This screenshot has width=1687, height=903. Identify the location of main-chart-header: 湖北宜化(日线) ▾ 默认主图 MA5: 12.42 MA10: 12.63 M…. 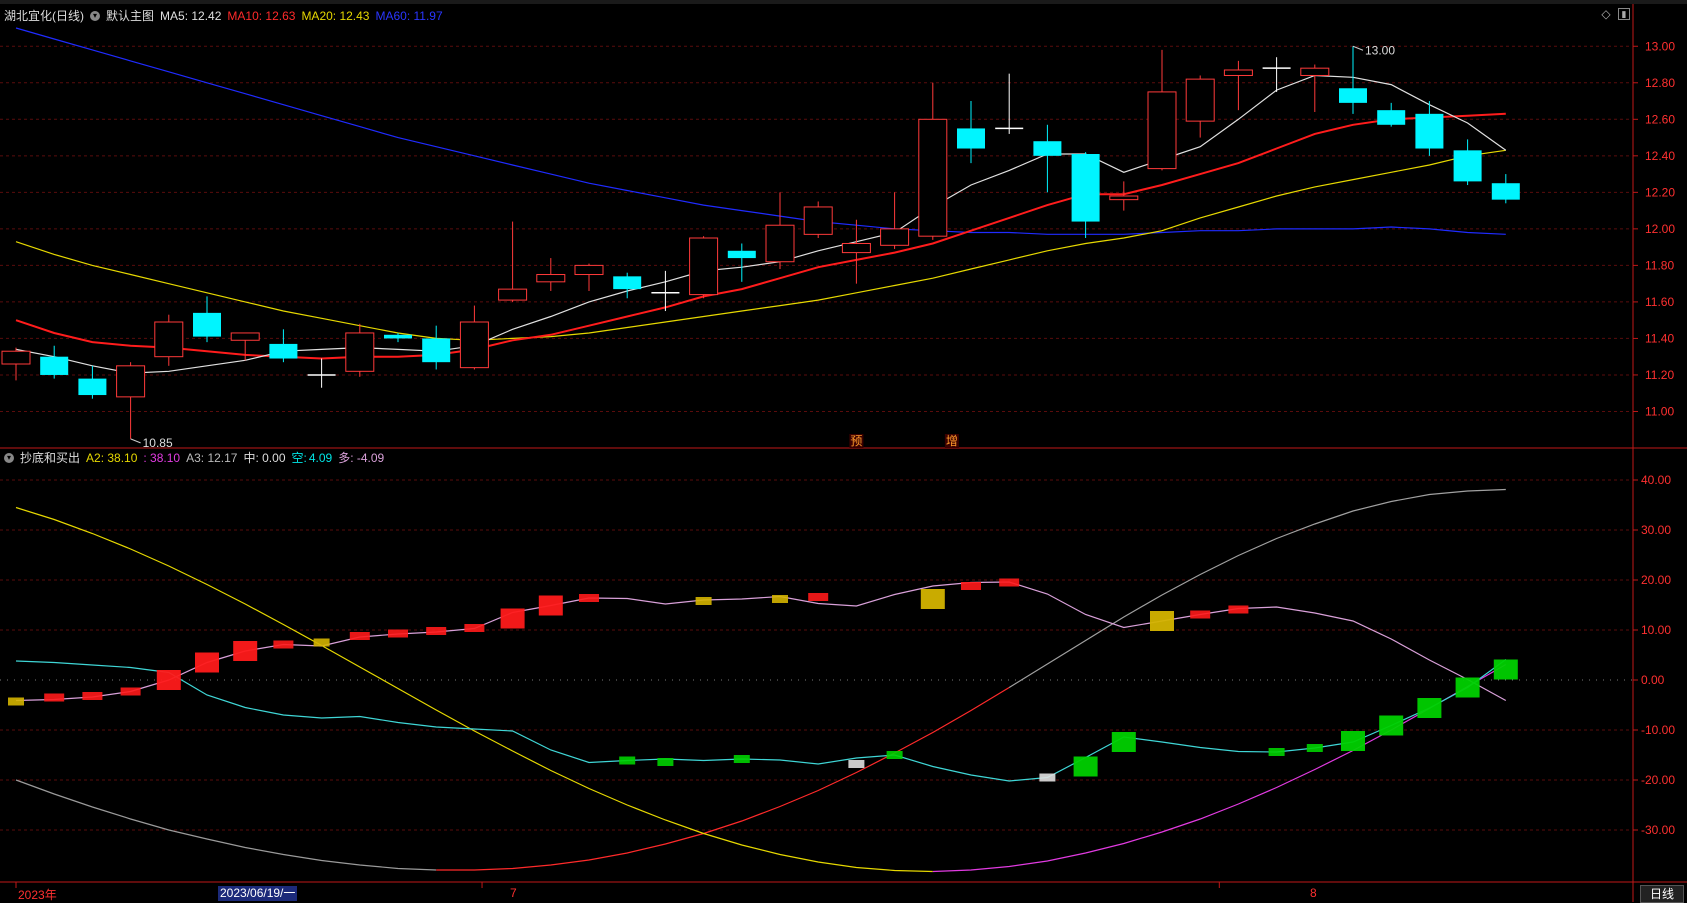
(223, 16).